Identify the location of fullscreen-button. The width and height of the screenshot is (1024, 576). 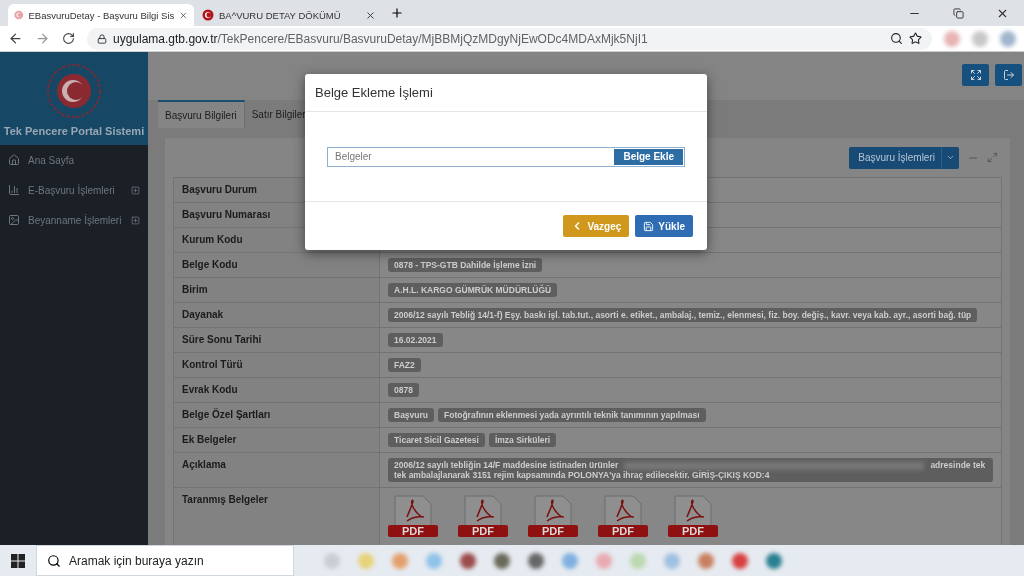
(975, 75).